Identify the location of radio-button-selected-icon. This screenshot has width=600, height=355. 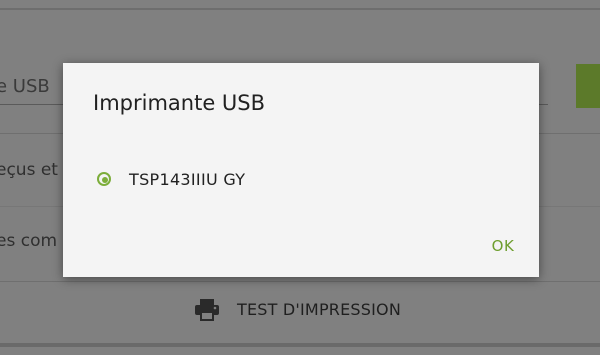
(104, 179).